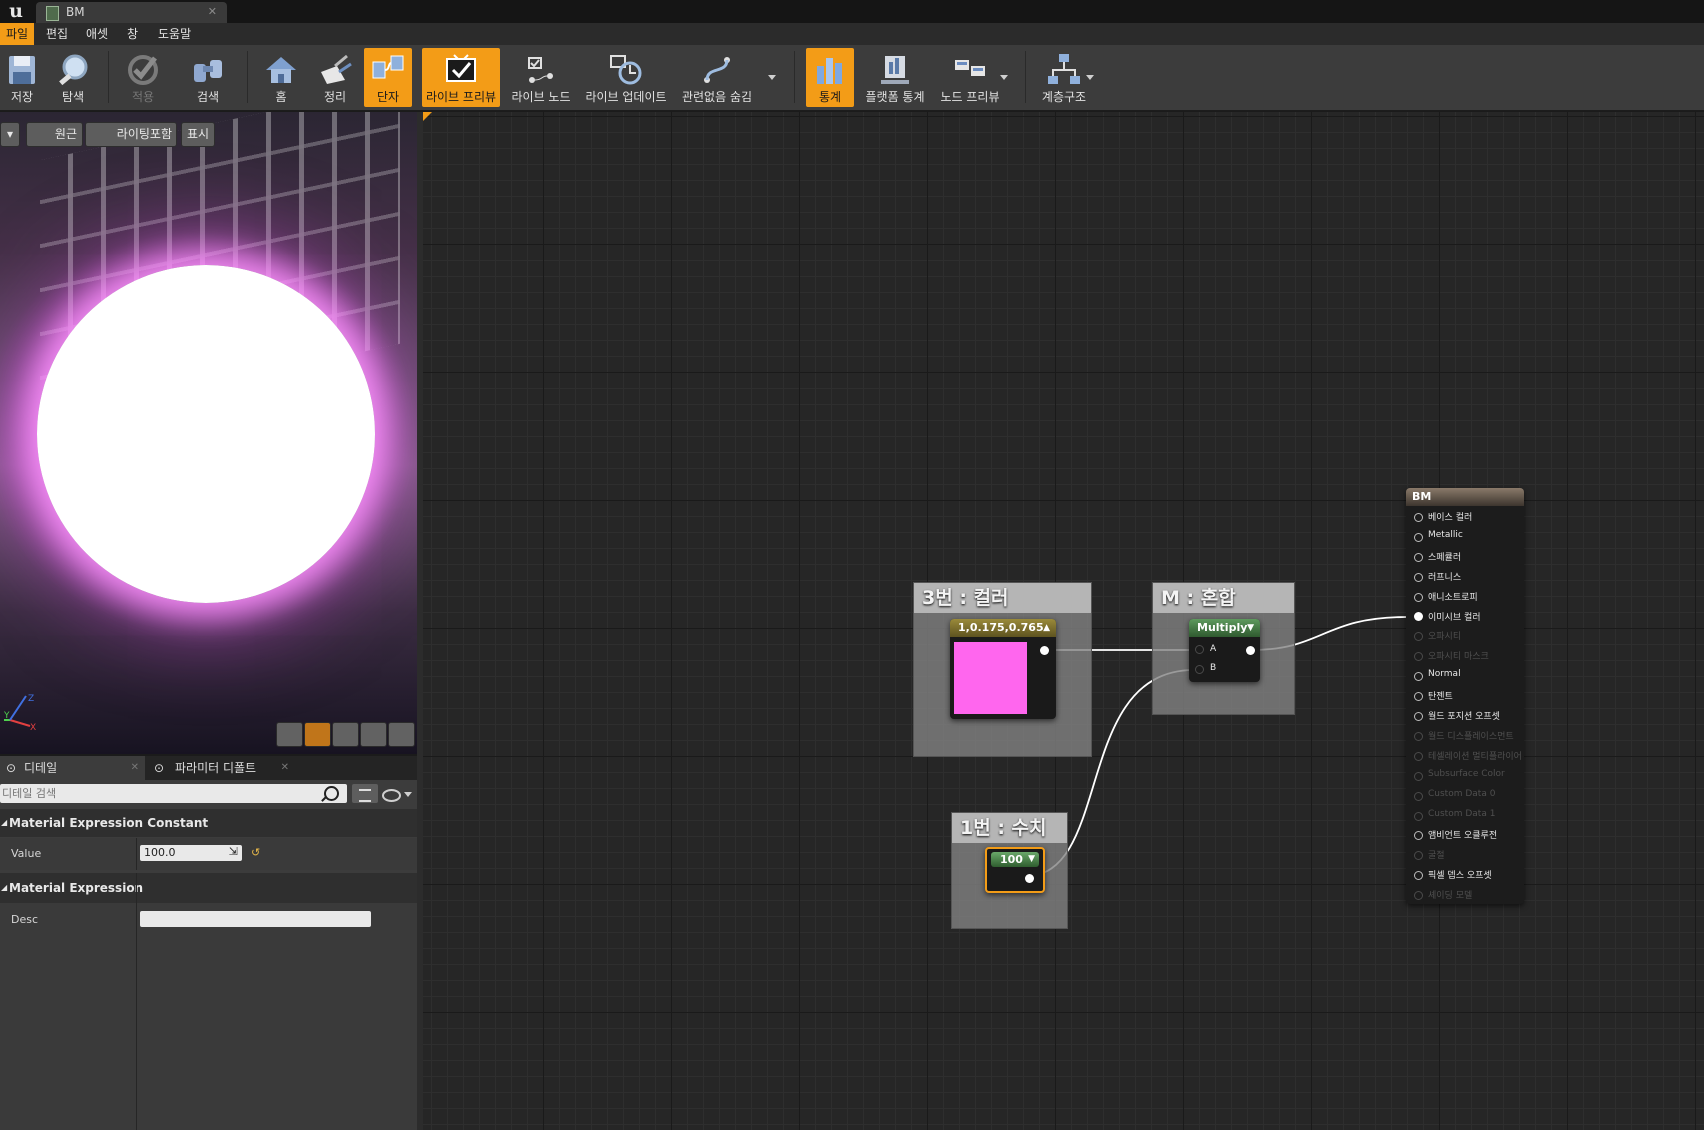 The image size is (1704, 1130). Describe the element at coordinates (1046, 628) in the screenshot. I see `collapse-arrow-icon: ▲` at that location.